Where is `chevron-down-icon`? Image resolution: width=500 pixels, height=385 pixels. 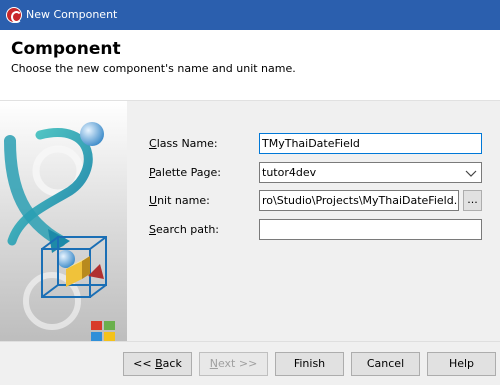 chevron-down-icon is located at coordinates (471, 173).